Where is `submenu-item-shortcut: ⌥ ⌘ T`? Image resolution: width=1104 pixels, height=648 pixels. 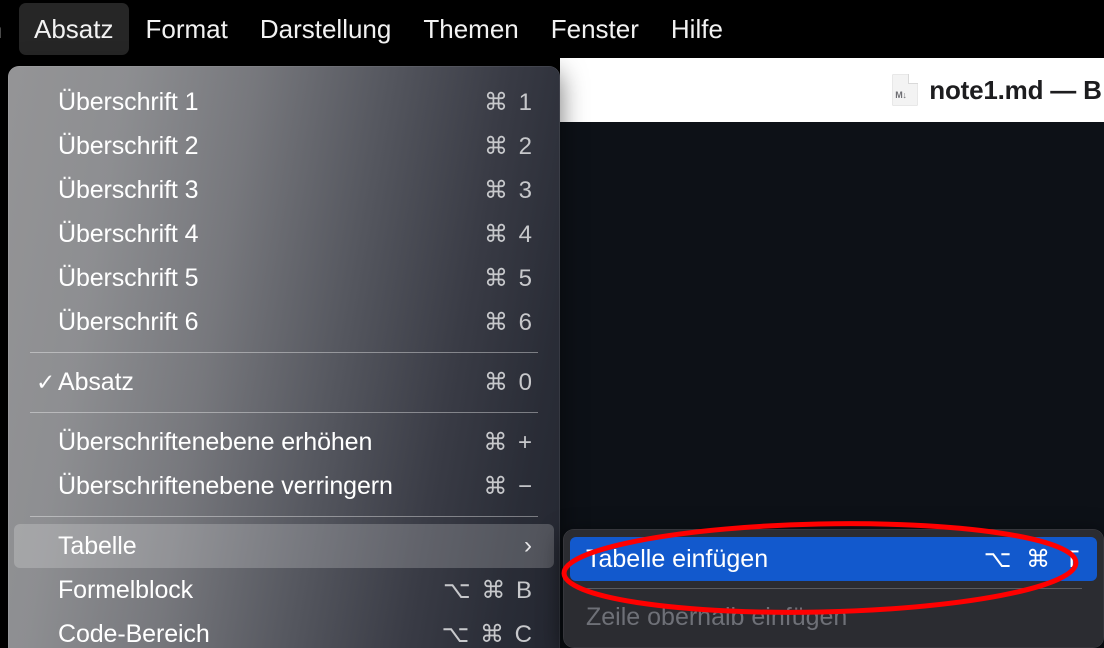 submenu-item-shortcut: ⌥ ⌘ T is located at coordinates (1033, 559).